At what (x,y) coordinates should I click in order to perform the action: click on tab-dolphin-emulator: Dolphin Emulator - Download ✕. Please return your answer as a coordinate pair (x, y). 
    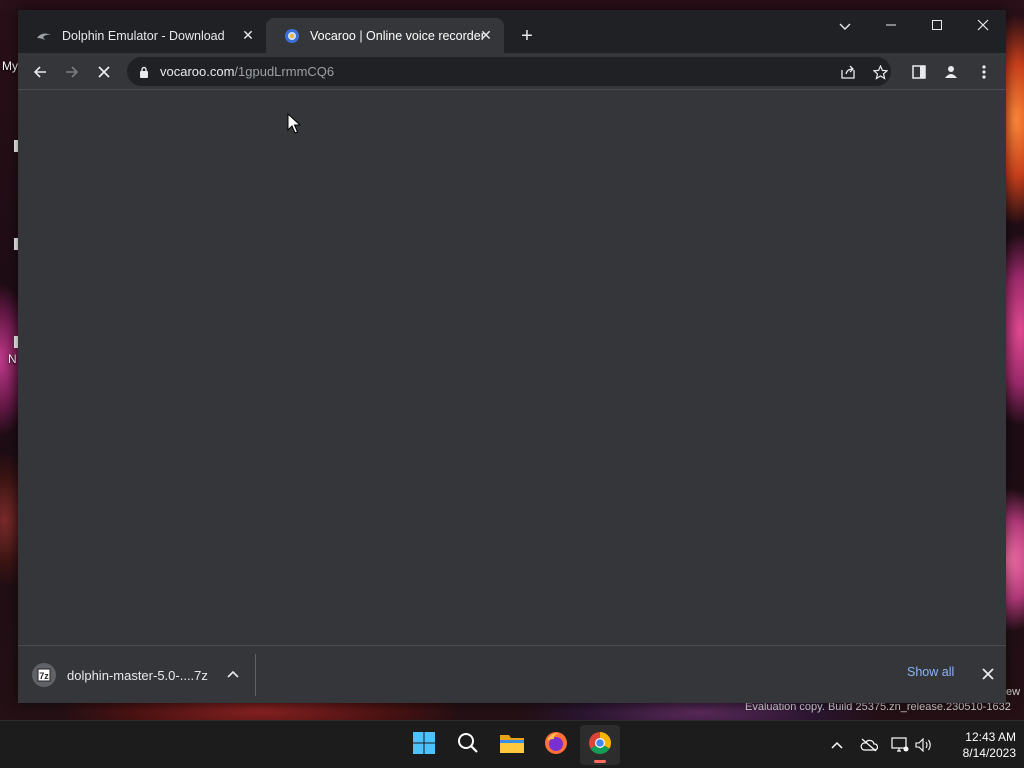
    Looking at the image, I should click on (142, 35).